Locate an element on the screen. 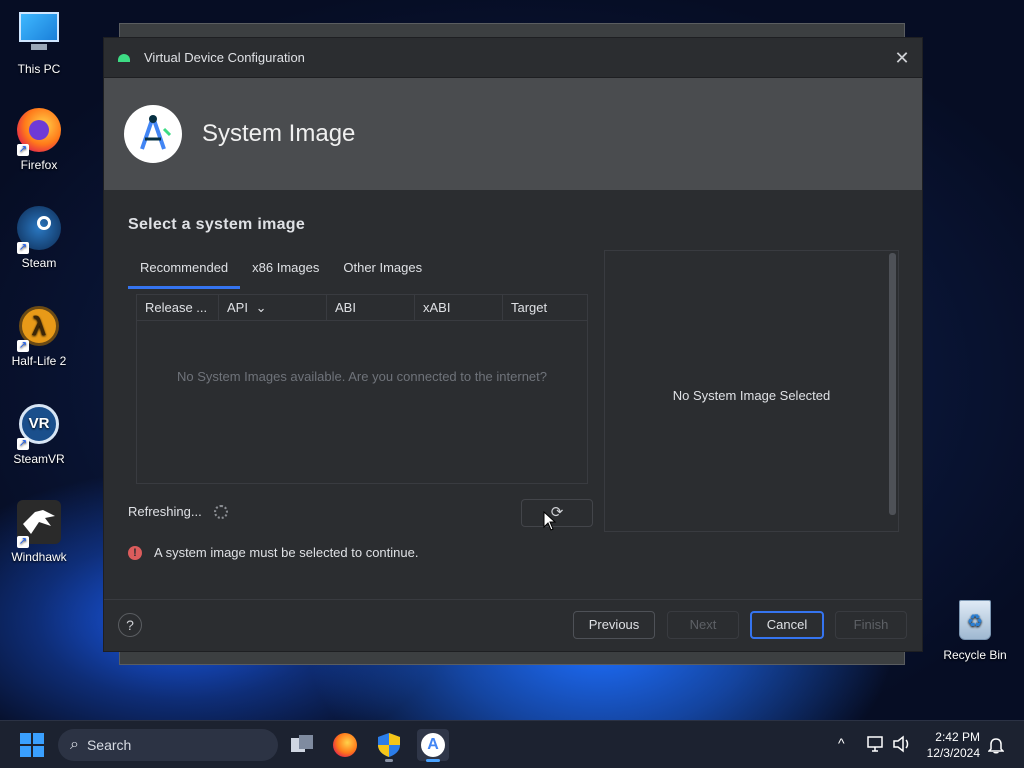  taskbar-security is located at coordinates (389, 745).